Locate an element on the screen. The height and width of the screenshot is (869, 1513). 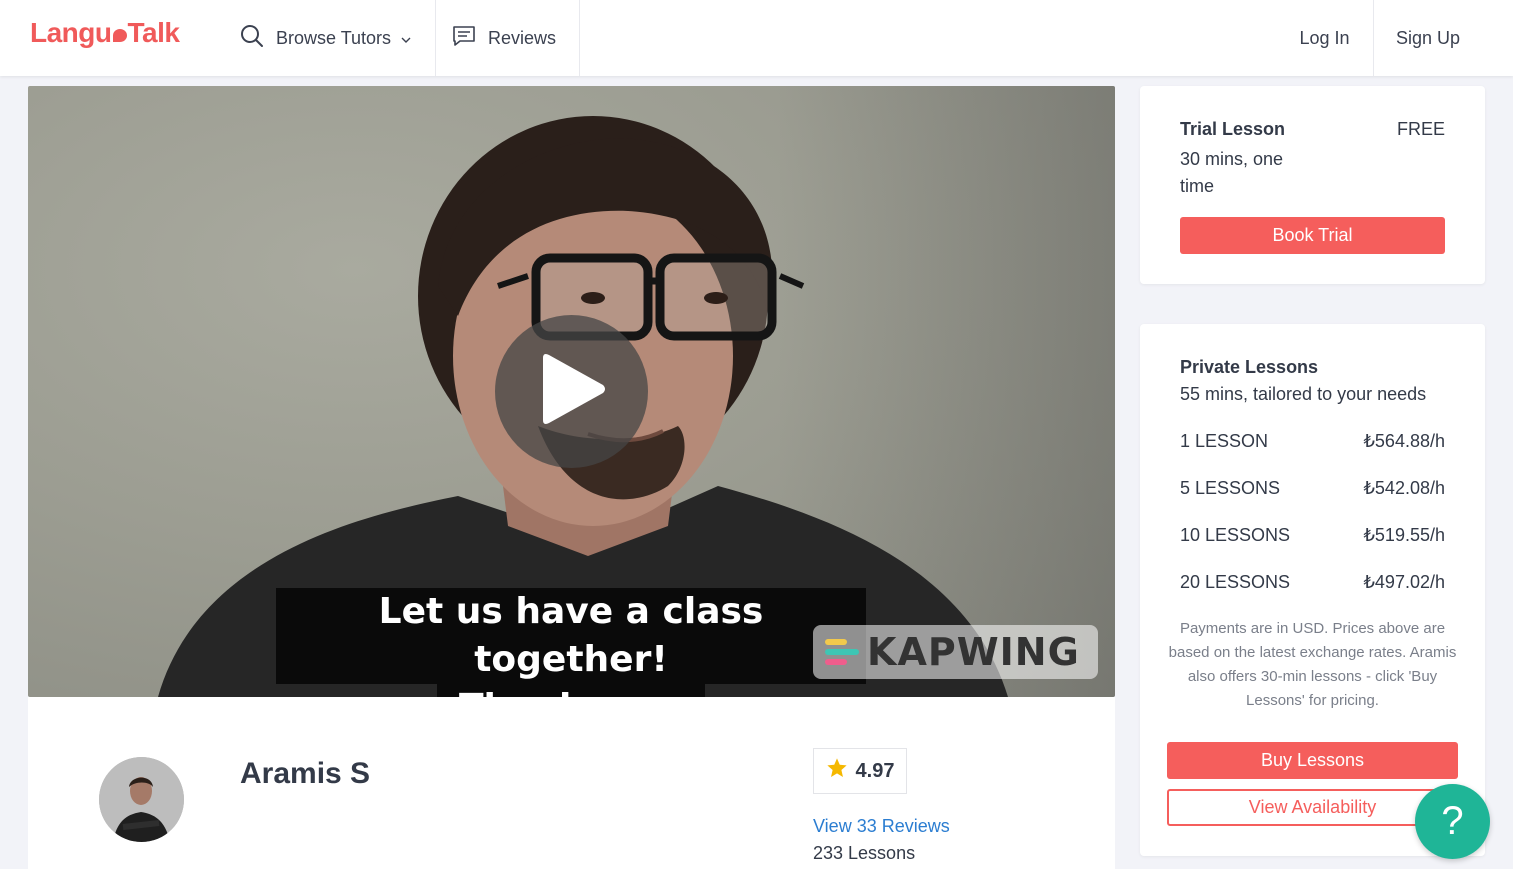
price-row: 5 LESSONS ₺542.08/h is located at coordinates (1312, 488).